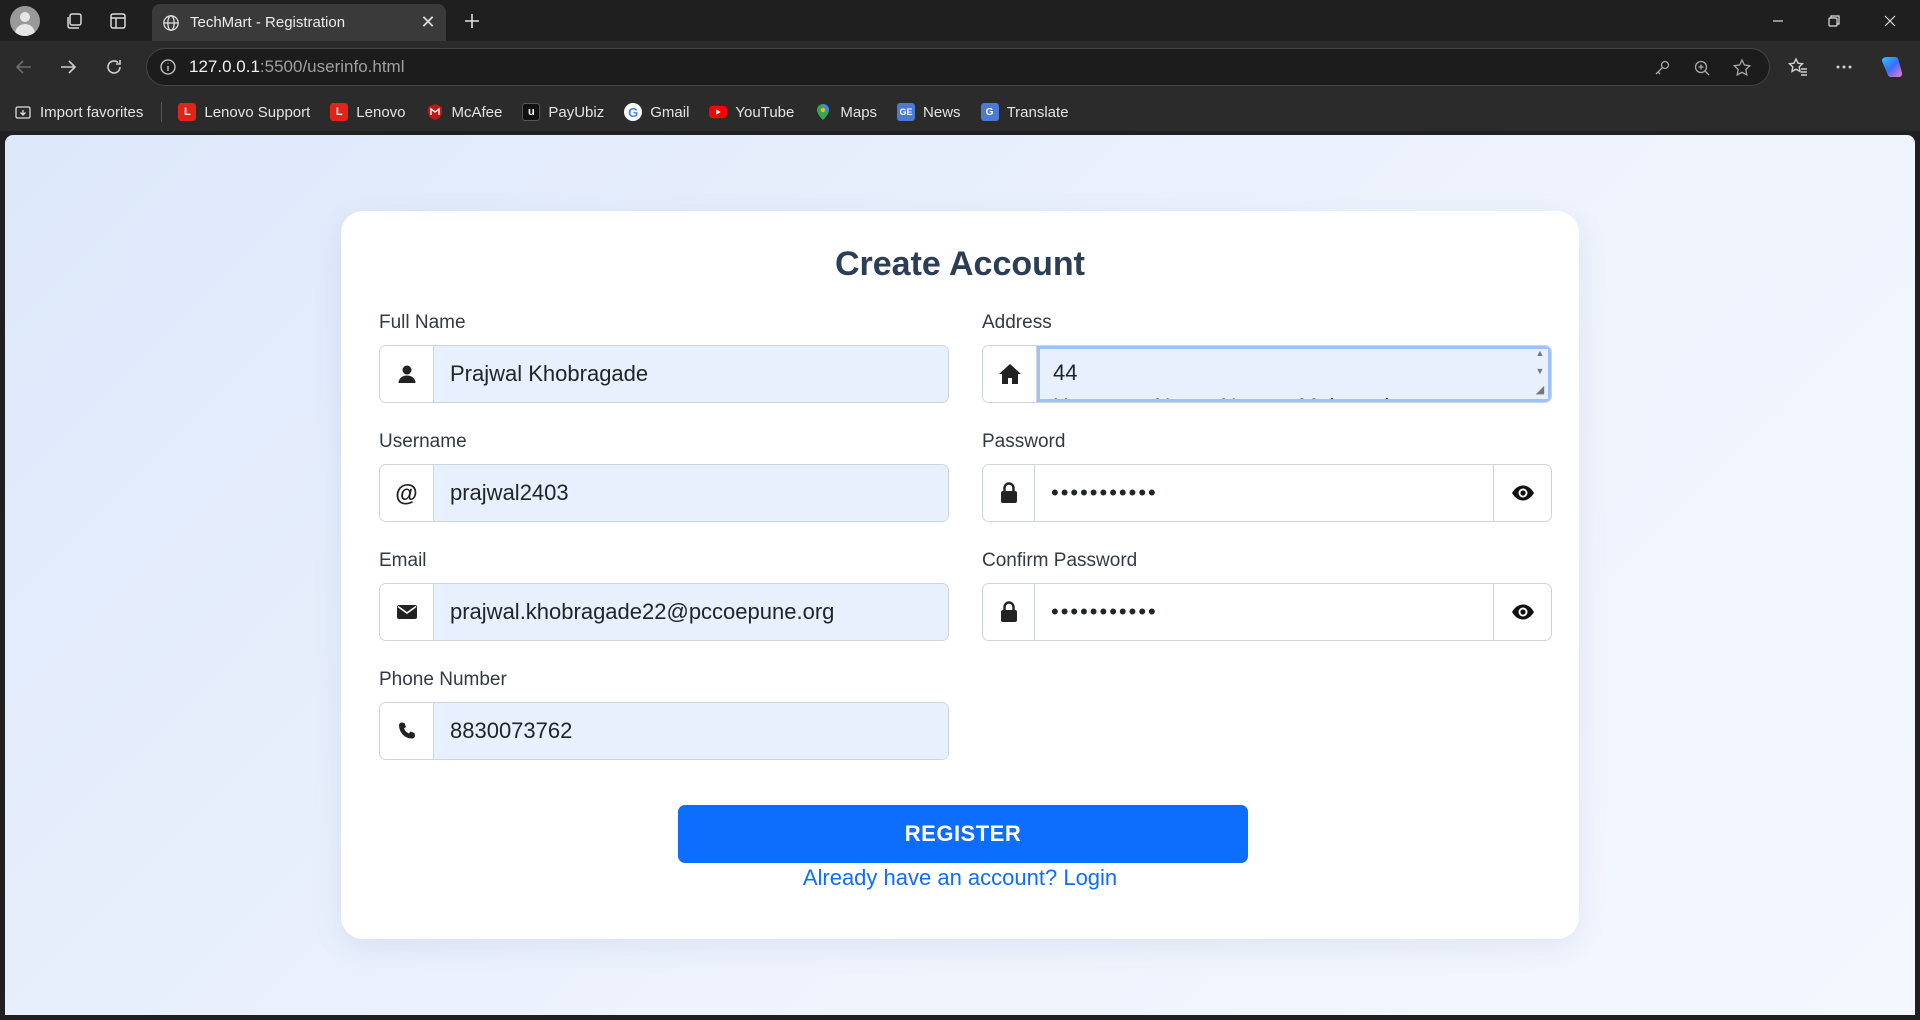 The width and height of the screenshot is (1920, 1020). Describe the element at coordinates (1778, 20) in the screenshot. I see `minimize-icon` at that location.